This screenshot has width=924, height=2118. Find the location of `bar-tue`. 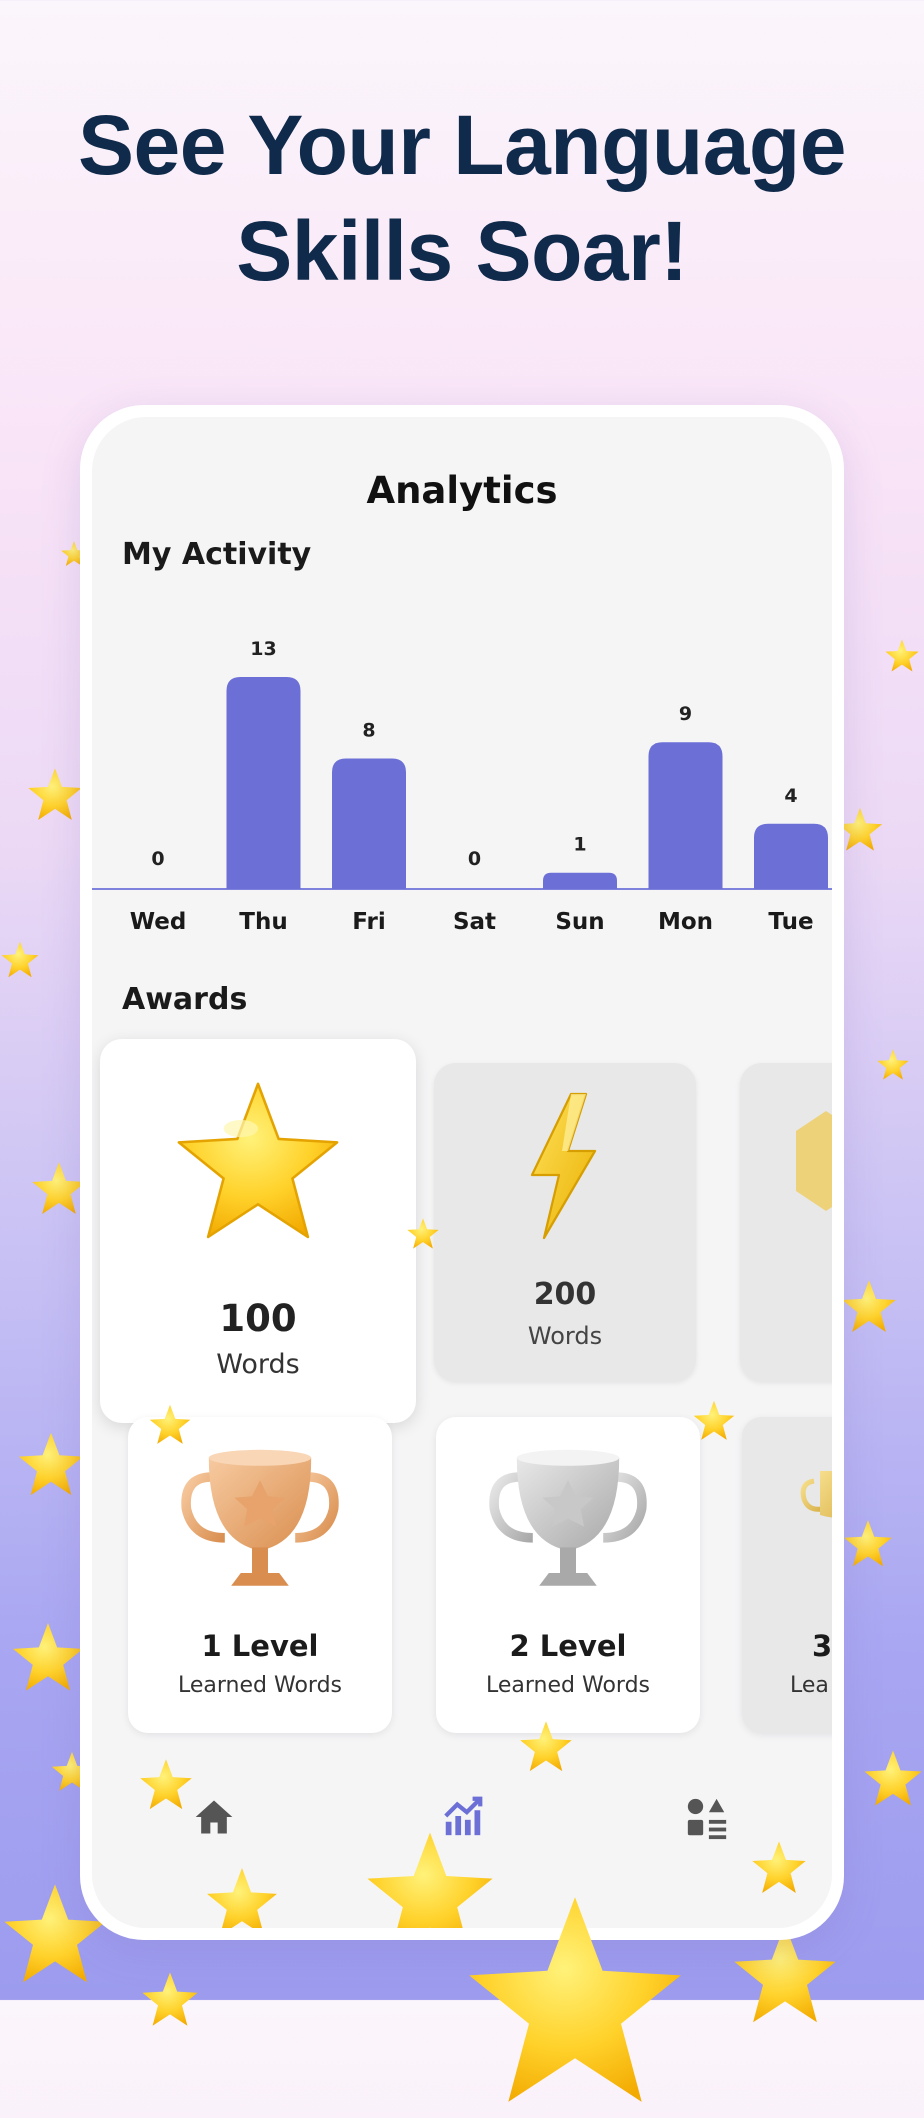

bar-tue is located at coordinates (791, 856).